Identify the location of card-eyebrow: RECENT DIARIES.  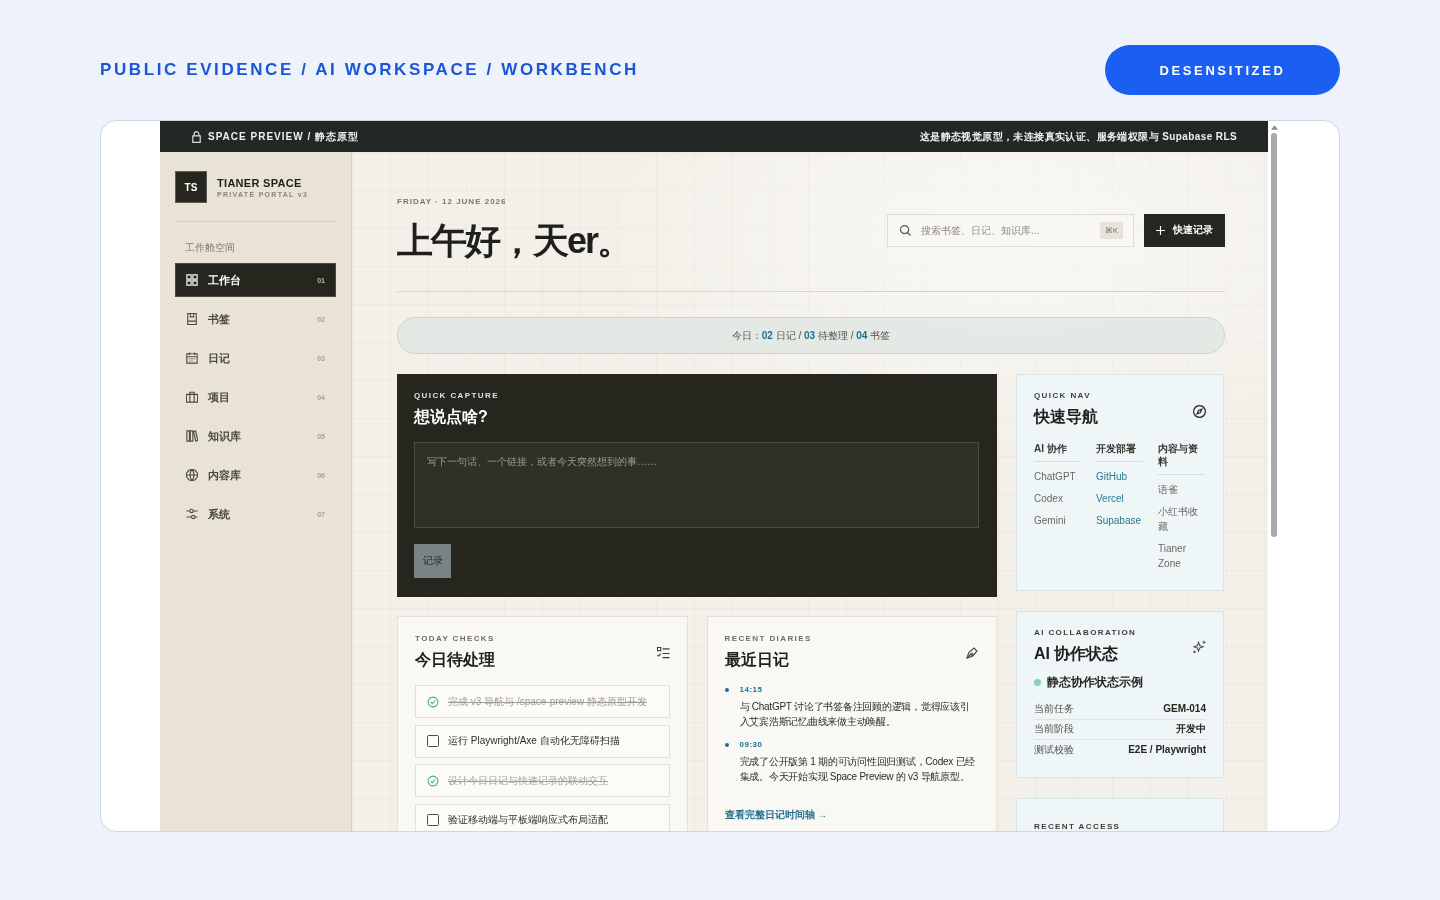
(768, 639).